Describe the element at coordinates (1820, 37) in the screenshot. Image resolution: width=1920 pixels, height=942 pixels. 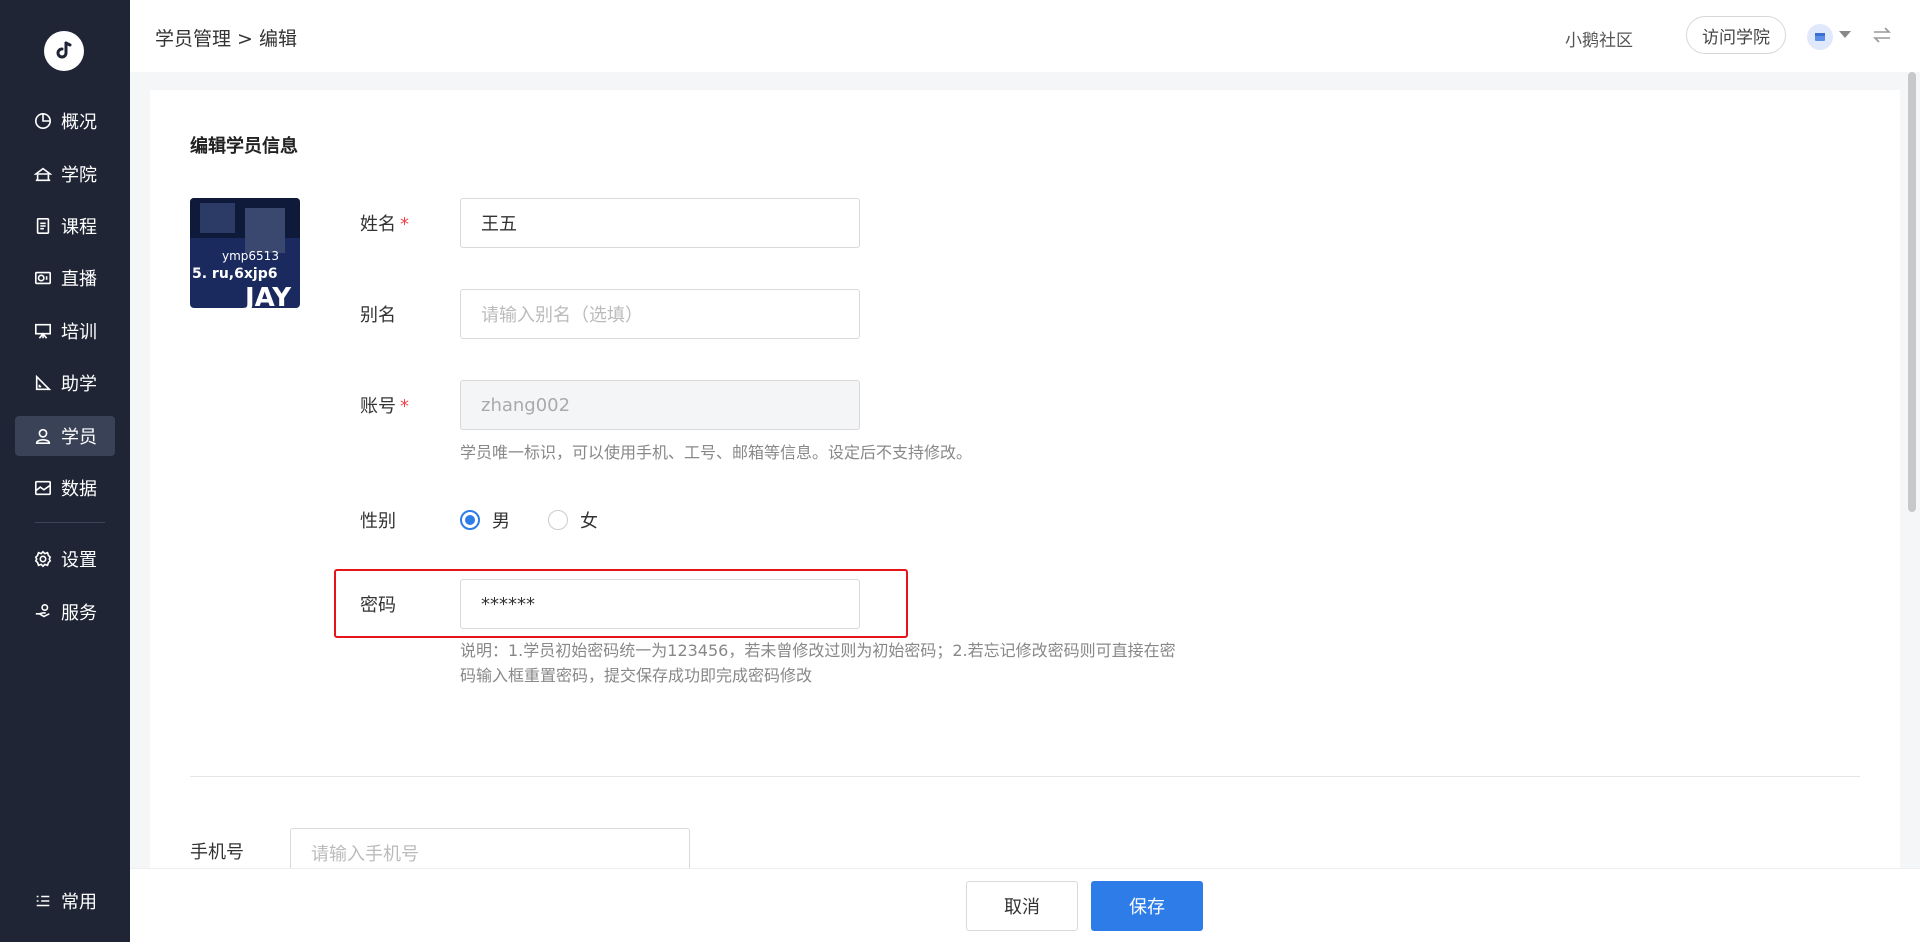
I see `store-avatar-icon` at that location.